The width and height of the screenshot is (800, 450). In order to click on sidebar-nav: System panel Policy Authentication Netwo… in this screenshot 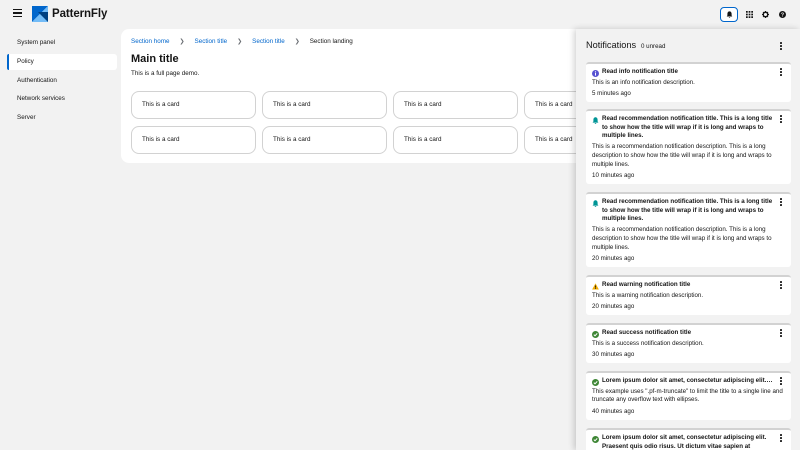, I will do `click(60, 239)`.